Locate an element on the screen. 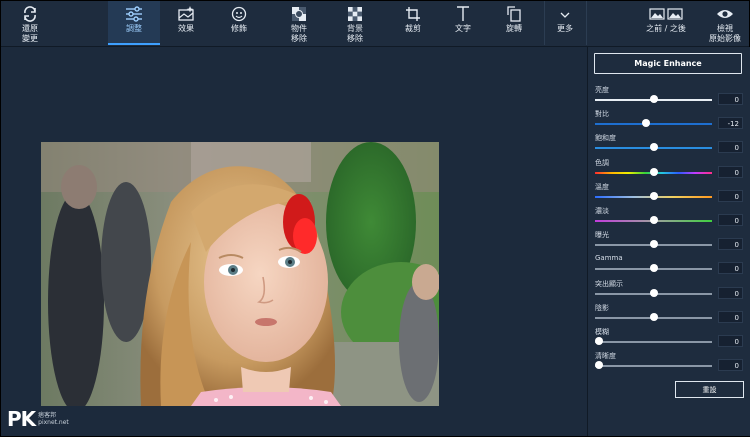  tab-rotate-label: 旋轉 is located at coordinates (514, 28).